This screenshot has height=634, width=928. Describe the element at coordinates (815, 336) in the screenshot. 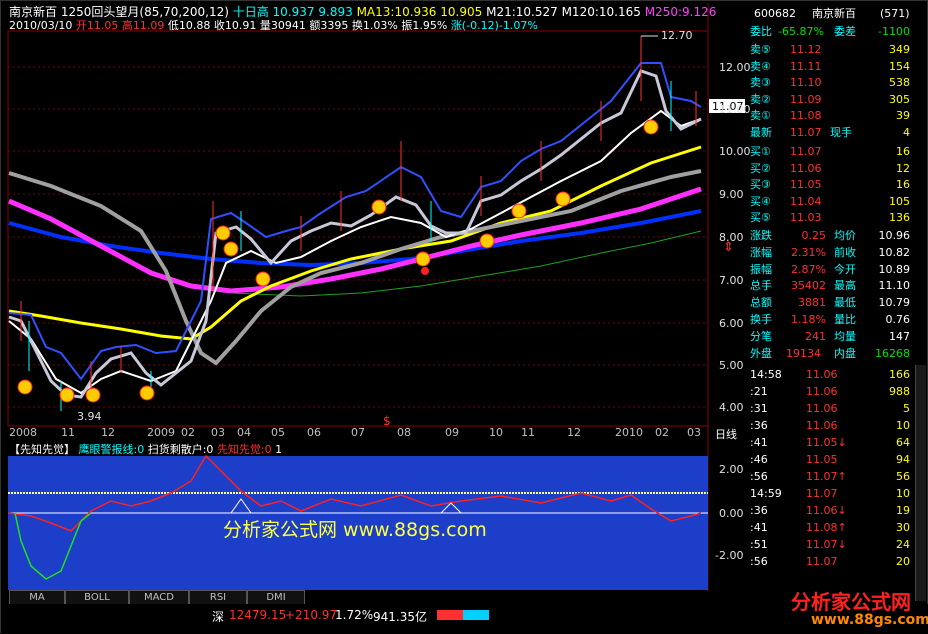

I see `stat-value: 241` at that location.